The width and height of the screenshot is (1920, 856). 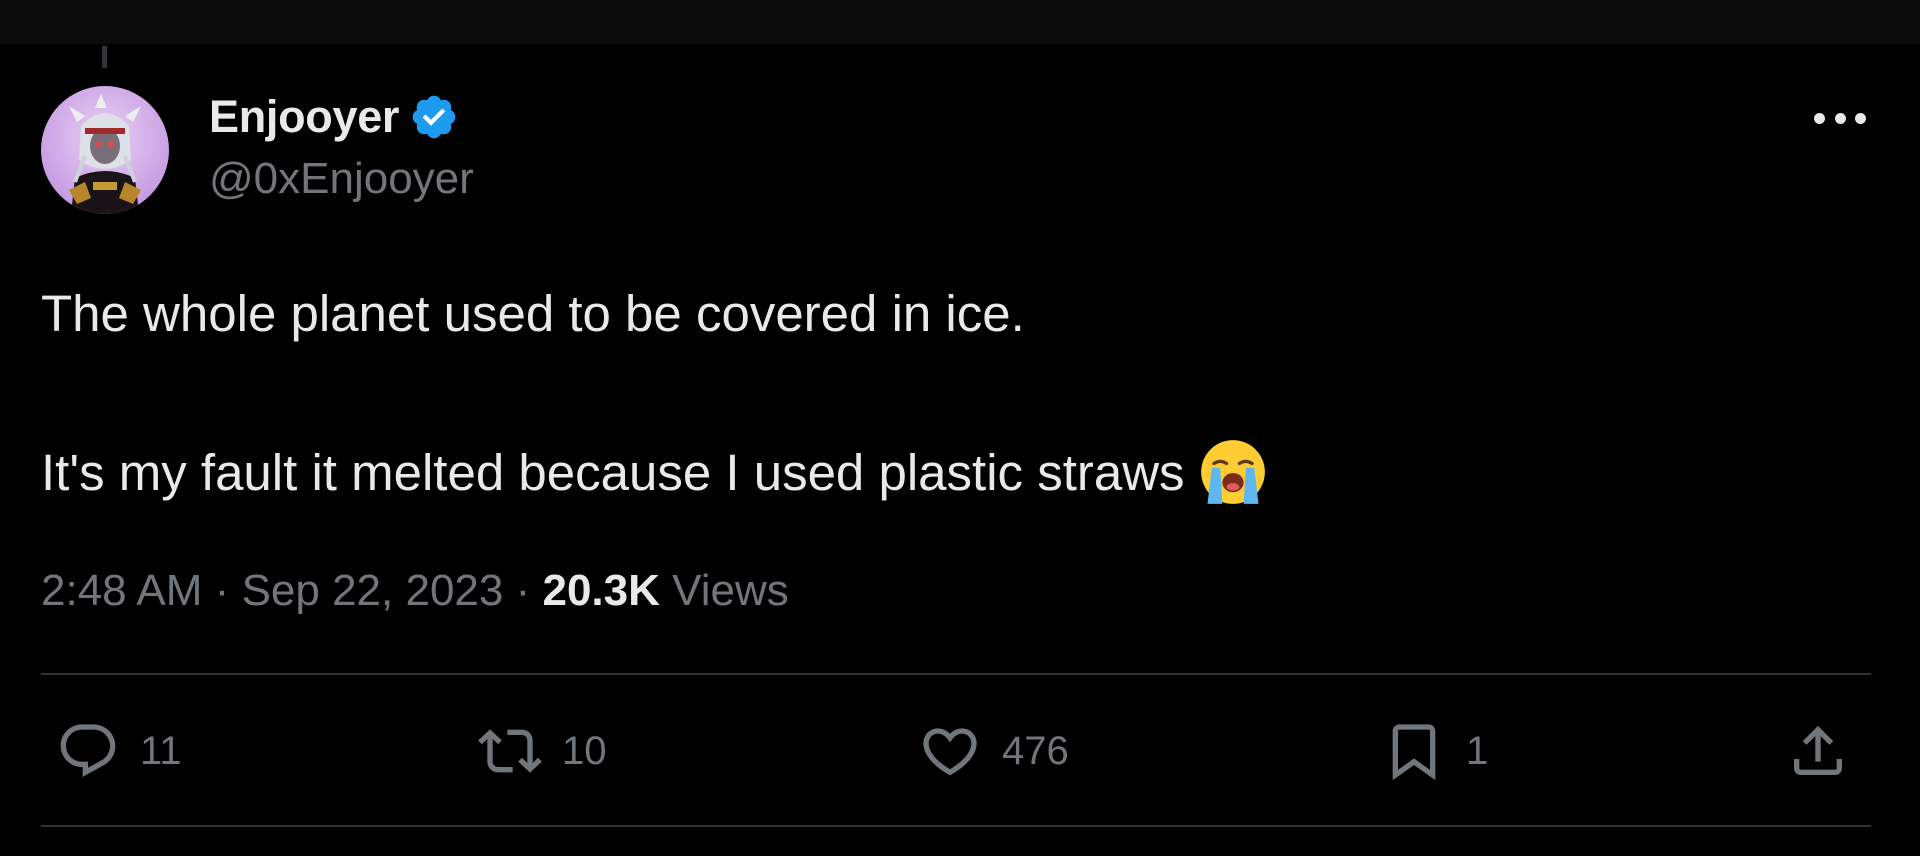 I want to click on reply-button: 11, so click(x=119, y=751).